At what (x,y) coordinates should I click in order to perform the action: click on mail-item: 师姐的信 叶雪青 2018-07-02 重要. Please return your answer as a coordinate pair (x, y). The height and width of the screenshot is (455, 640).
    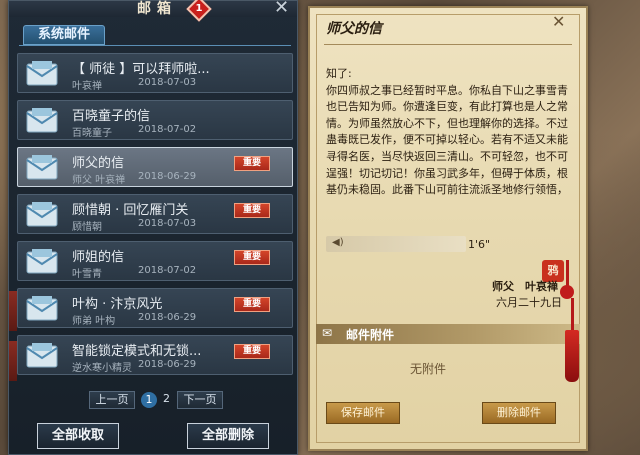
    Looking at the image, I should click on (155, 261).